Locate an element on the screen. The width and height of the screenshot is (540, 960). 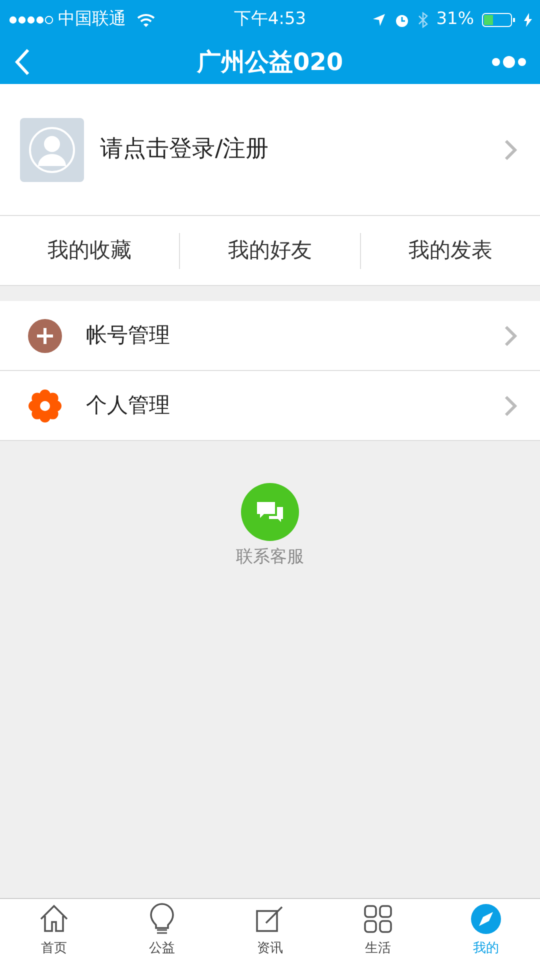
back-button is located at coordinates (22, 62).